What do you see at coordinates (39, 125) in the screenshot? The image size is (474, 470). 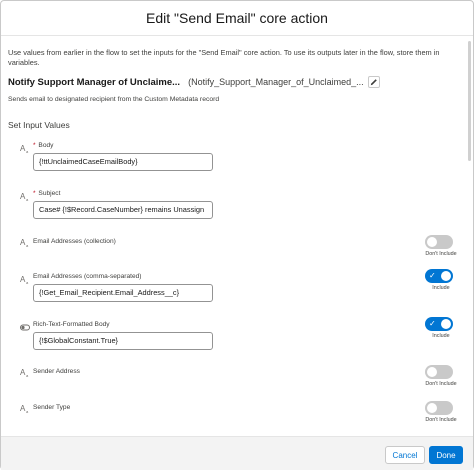 I see `section-title: Set Input Values` at bounding box center [39, 125].